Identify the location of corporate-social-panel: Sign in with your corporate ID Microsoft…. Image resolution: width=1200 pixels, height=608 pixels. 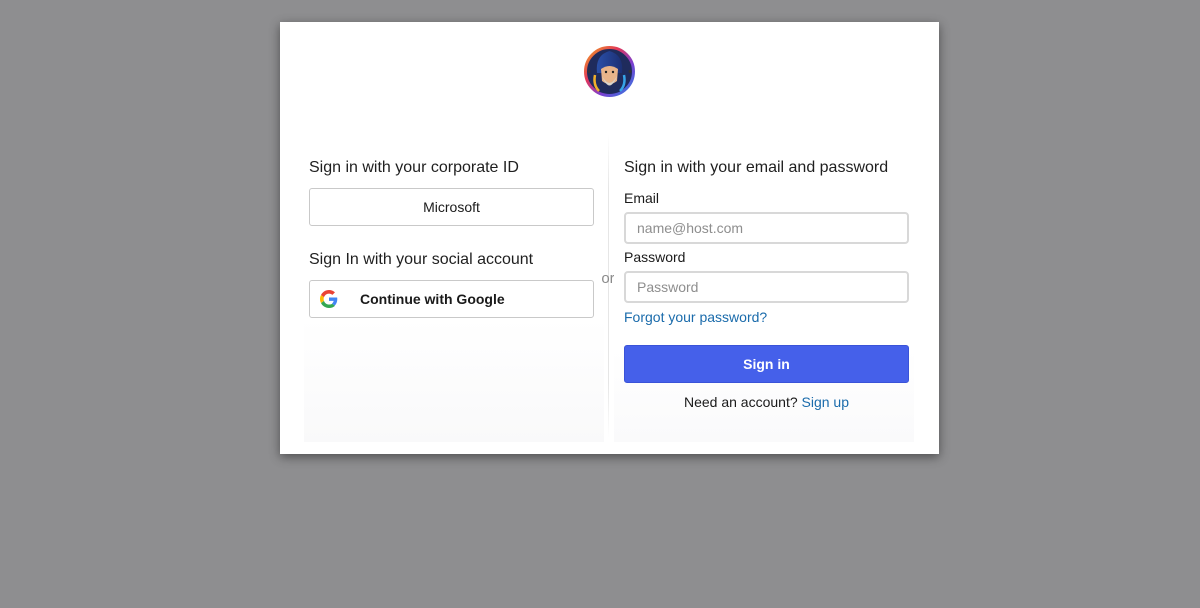
(454, 287).